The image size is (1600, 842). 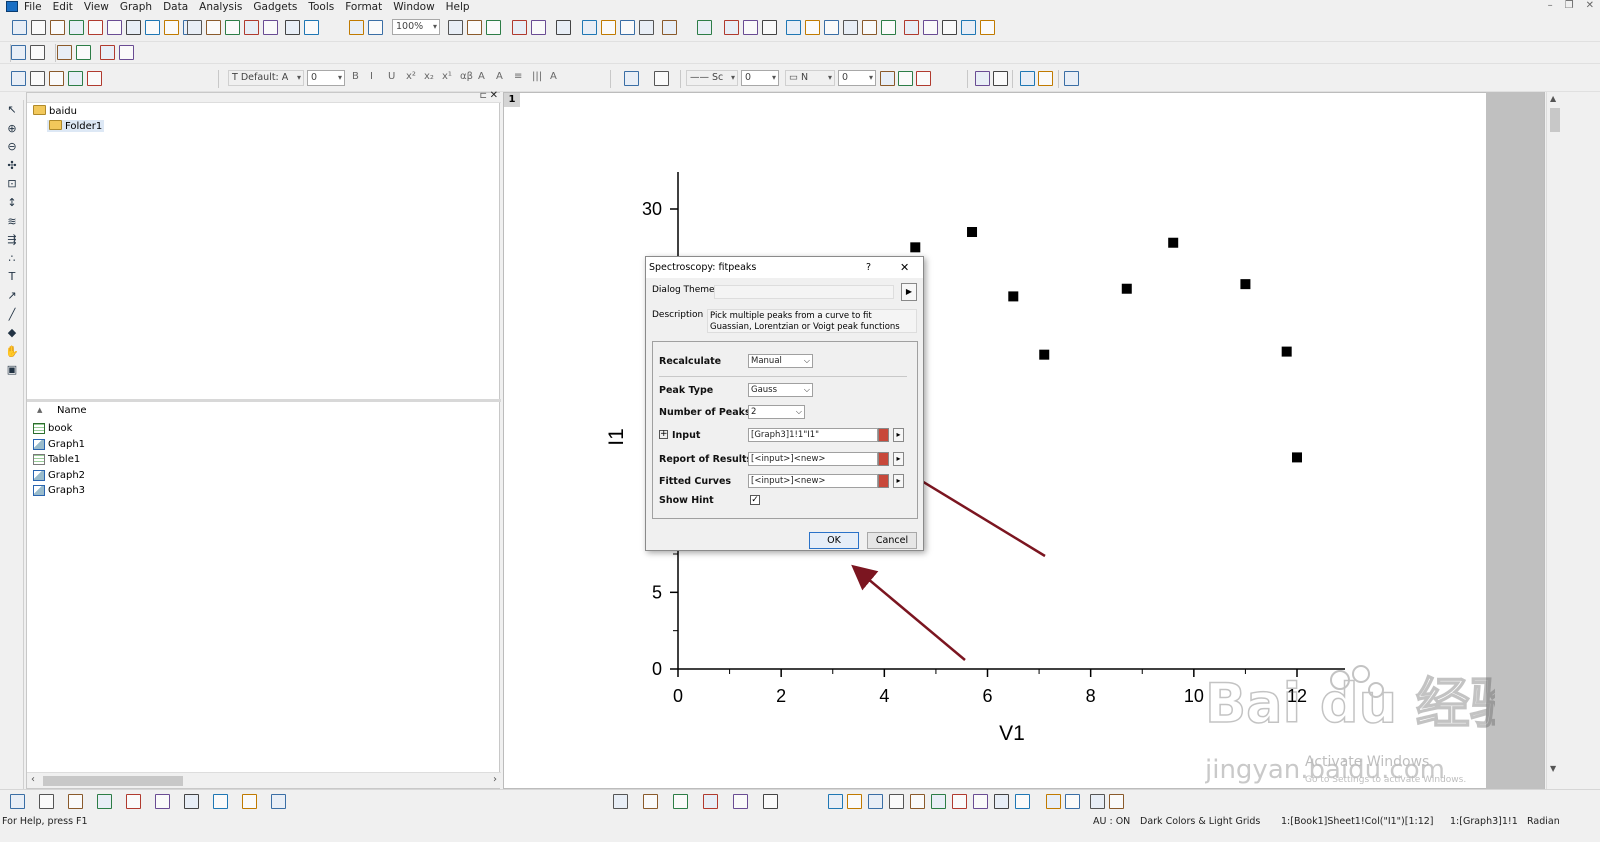 What do you see at coordinates (780, 390) in the screenshot?
I see `peak-type-select: Gauss ⌵` at bounding box center [780, 390].